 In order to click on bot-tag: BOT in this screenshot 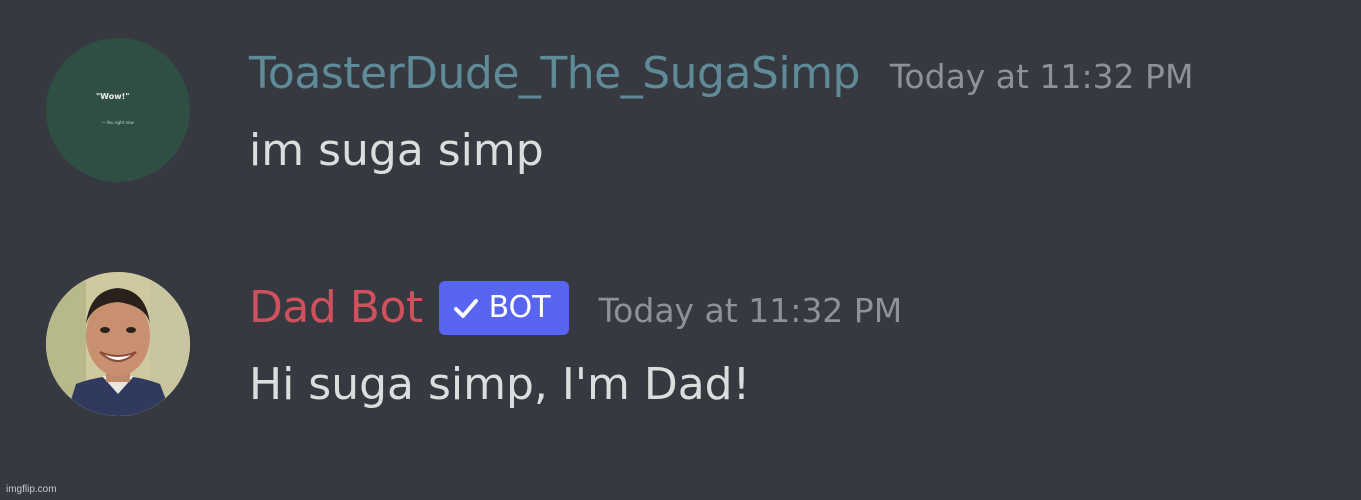, I will do `click(503, 308)`.